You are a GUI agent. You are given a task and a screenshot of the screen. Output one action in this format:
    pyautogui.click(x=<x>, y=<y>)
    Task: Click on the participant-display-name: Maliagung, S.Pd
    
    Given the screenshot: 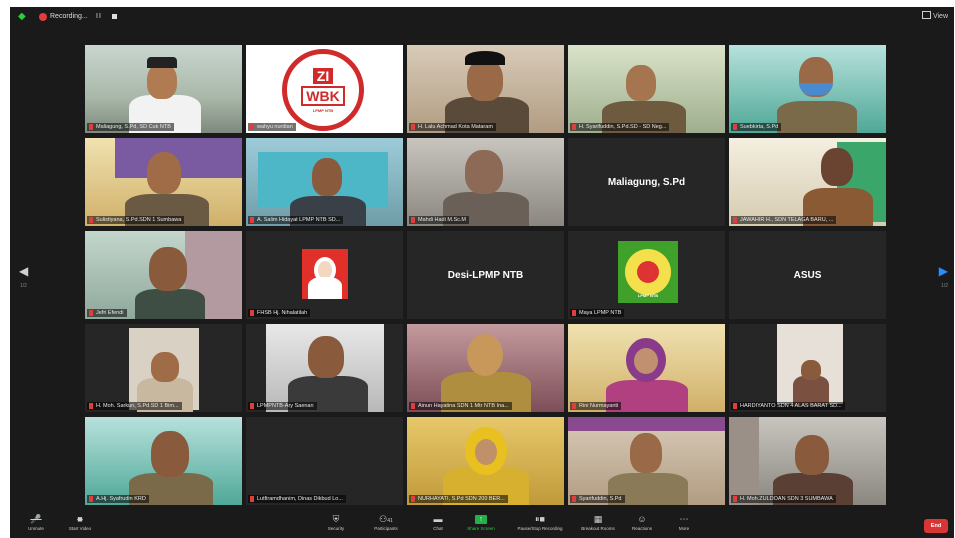 What is the action you would take?
    pyautogui.click(x=646, y=182)
    